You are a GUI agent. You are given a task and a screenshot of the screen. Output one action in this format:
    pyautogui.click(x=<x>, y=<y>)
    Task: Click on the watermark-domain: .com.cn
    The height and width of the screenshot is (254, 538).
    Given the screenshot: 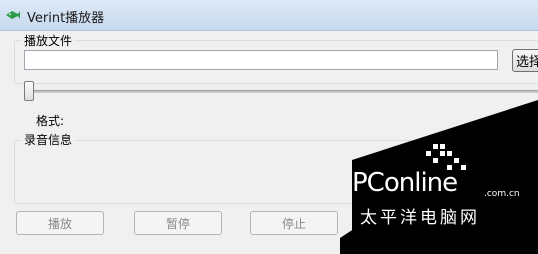 What is the action you would take?
    pyautogui.click(x=502, y=194)
    